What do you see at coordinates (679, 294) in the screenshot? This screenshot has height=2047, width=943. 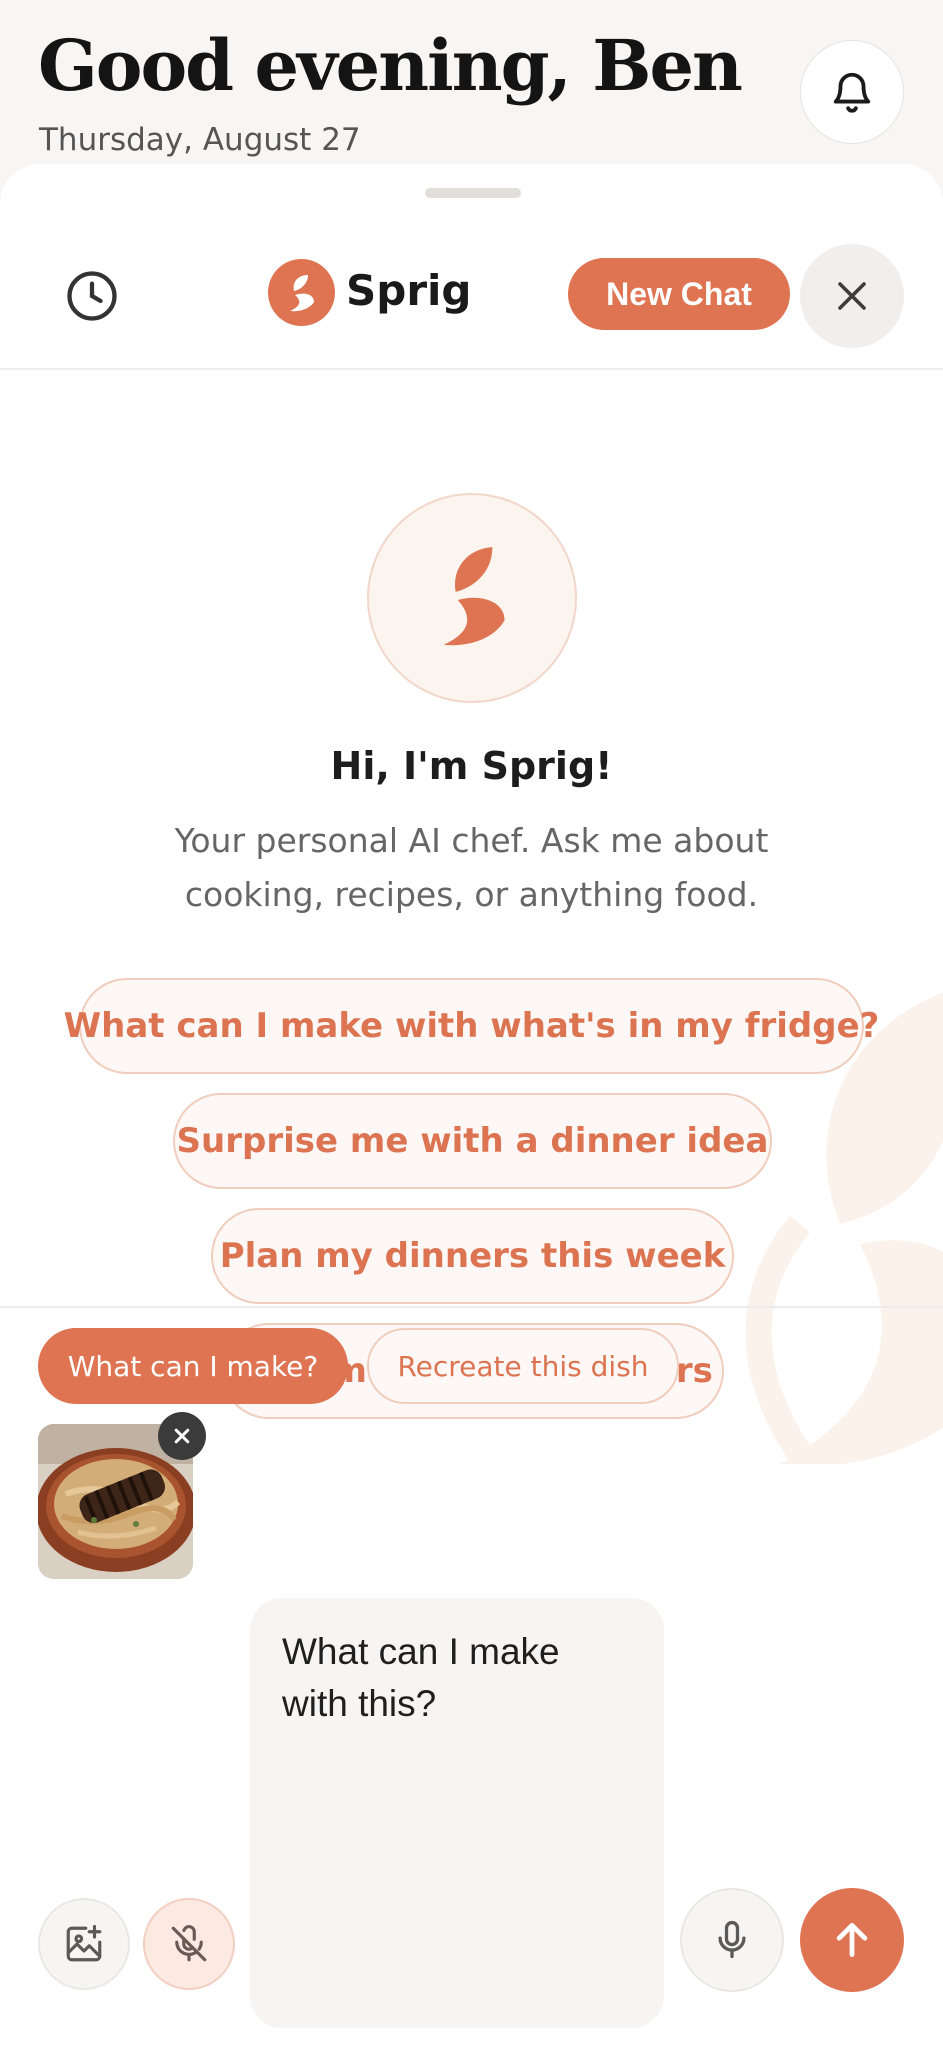 I see `new-chat-button: New Chat` at bounding box center [679, 294].